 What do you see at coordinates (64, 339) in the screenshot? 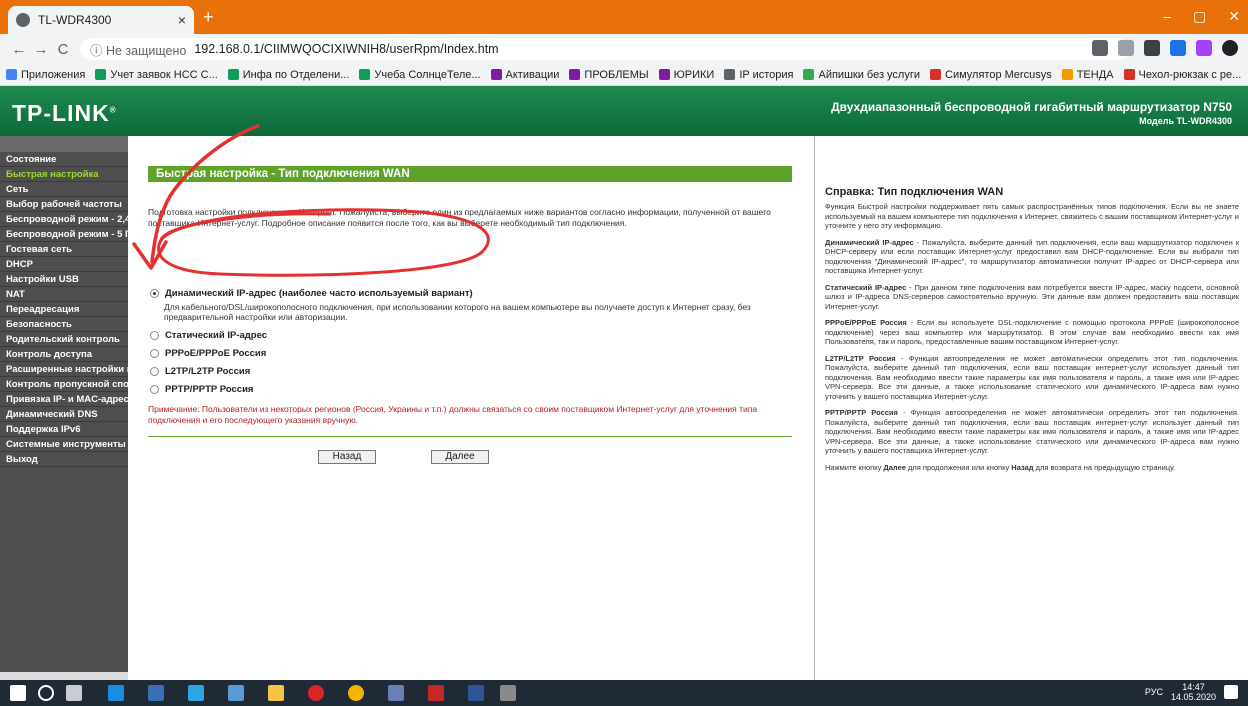
I see `sidebar-item: Родительский контроль` at bounding box center [64, 339].